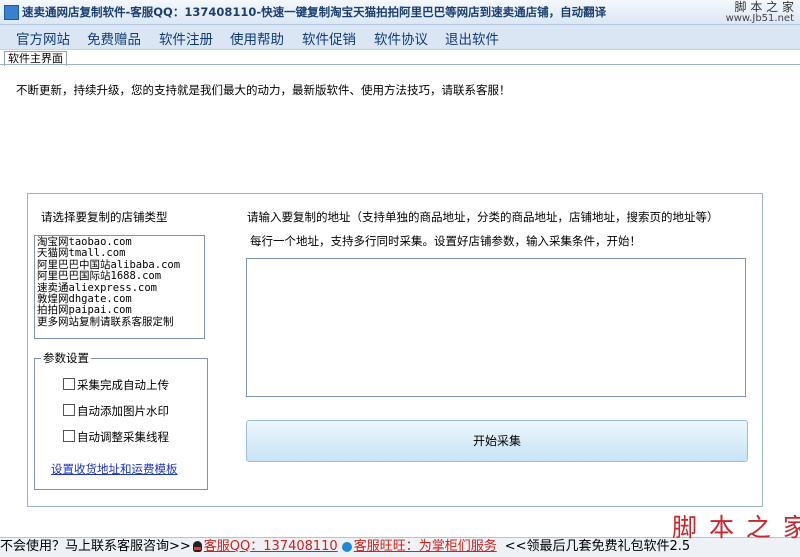 This screenshot has width=800, height=557. I want to click on qq-icon, so click(197, 546).